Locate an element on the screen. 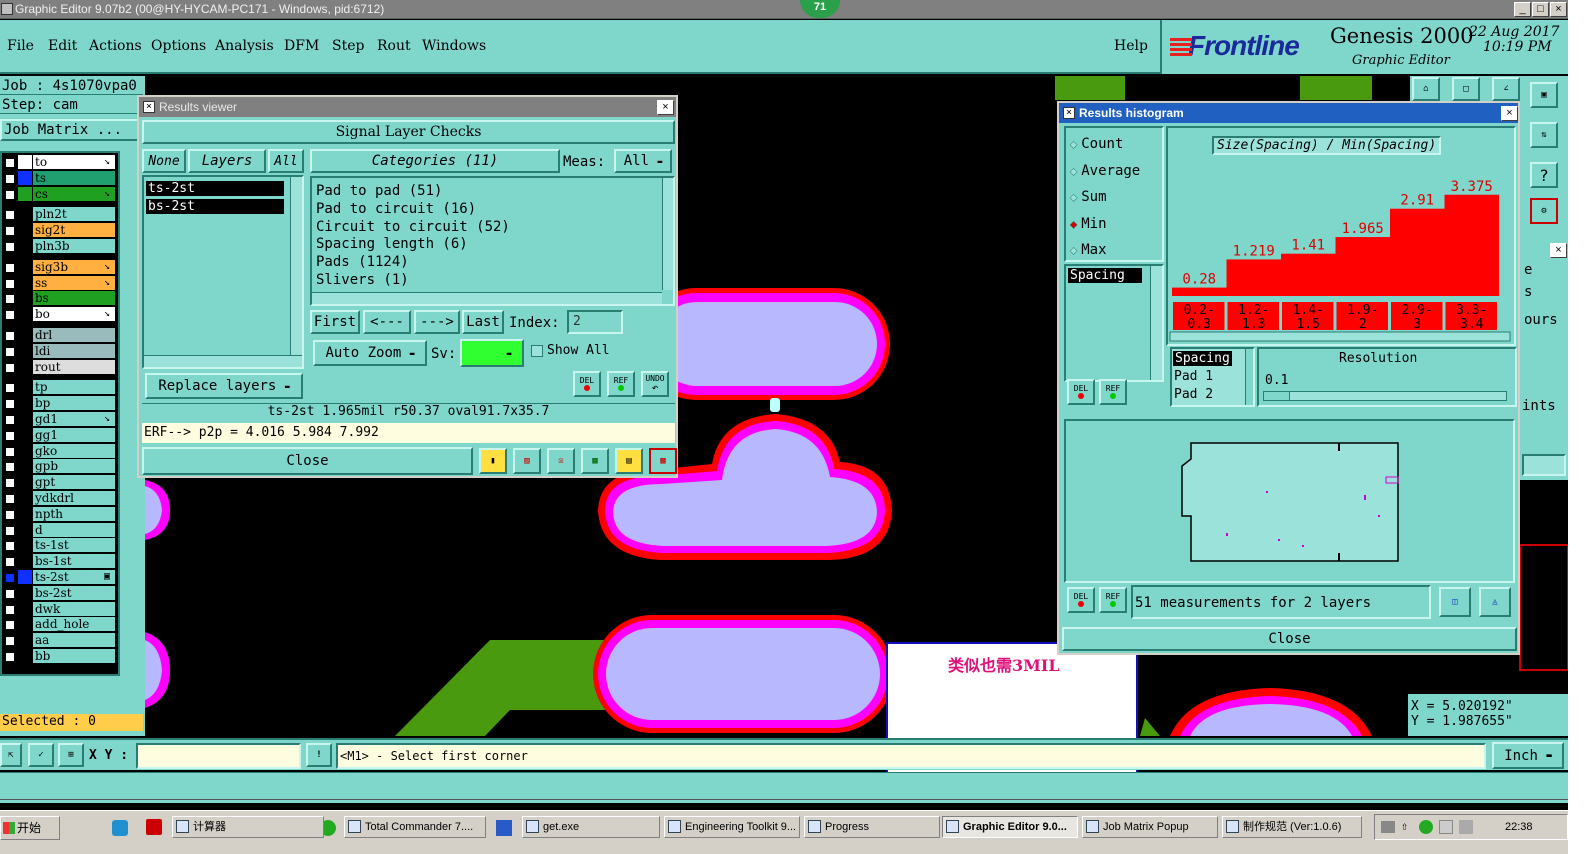 The width and height of the screenshot is (1592, 854). zoom-fit-icon: ▣ is located at coordinates (1544, 95).